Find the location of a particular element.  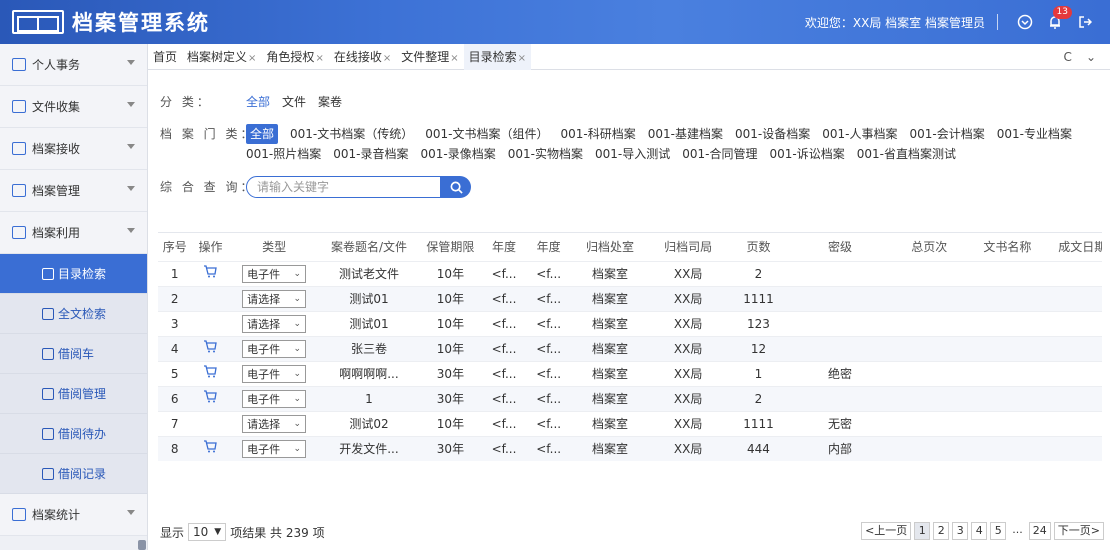

sidebar-item-use: 档案利用 is located at coordinates (73, 233).